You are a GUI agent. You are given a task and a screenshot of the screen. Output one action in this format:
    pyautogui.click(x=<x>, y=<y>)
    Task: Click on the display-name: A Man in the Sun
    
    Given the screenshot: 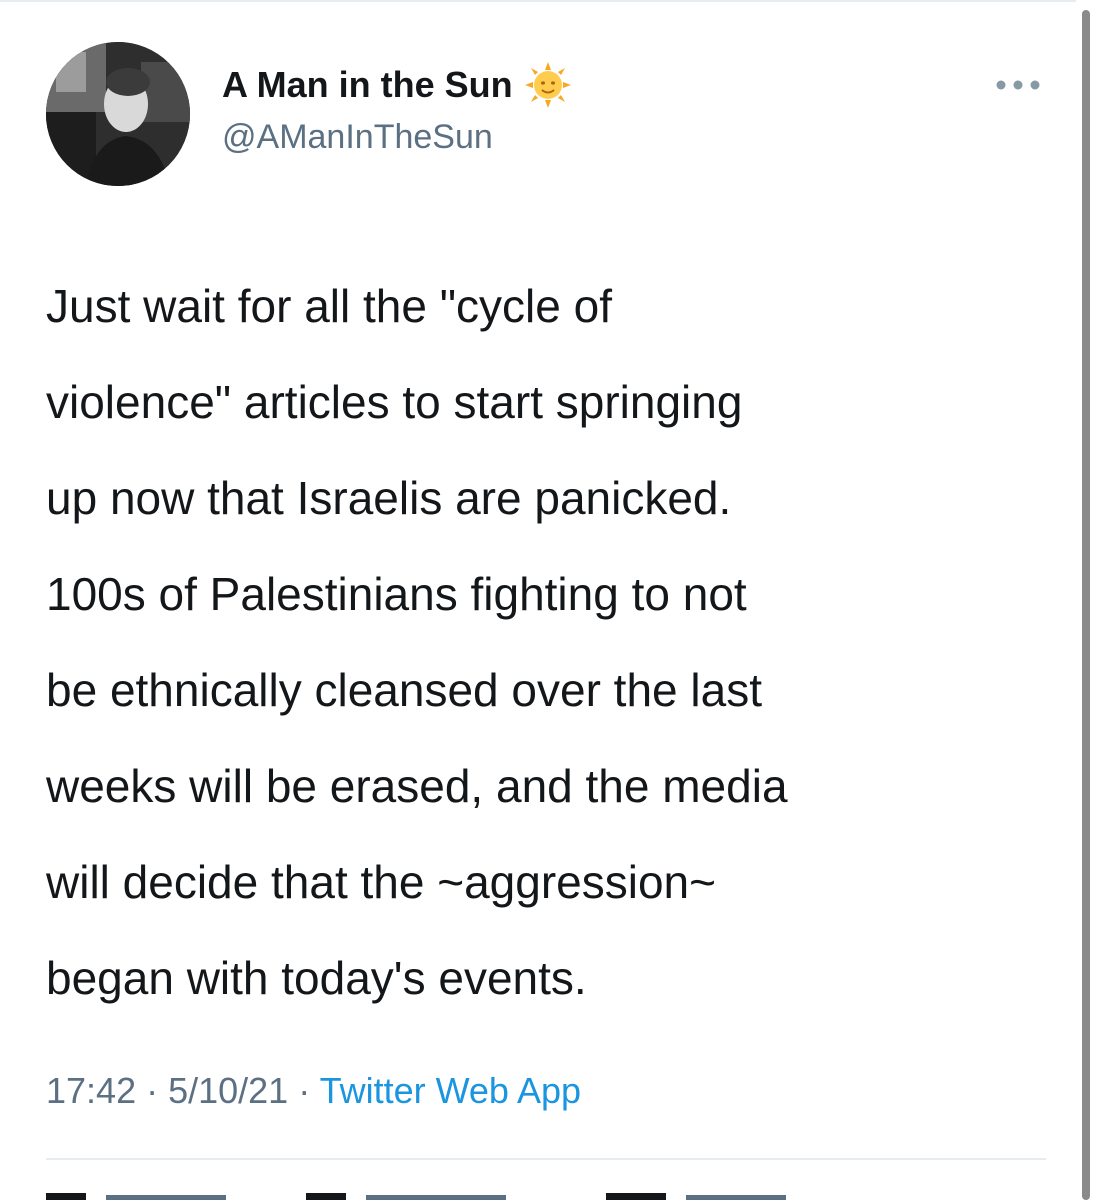 What is the action you would take?
    pyautogui.click(x=396, y=85)
    